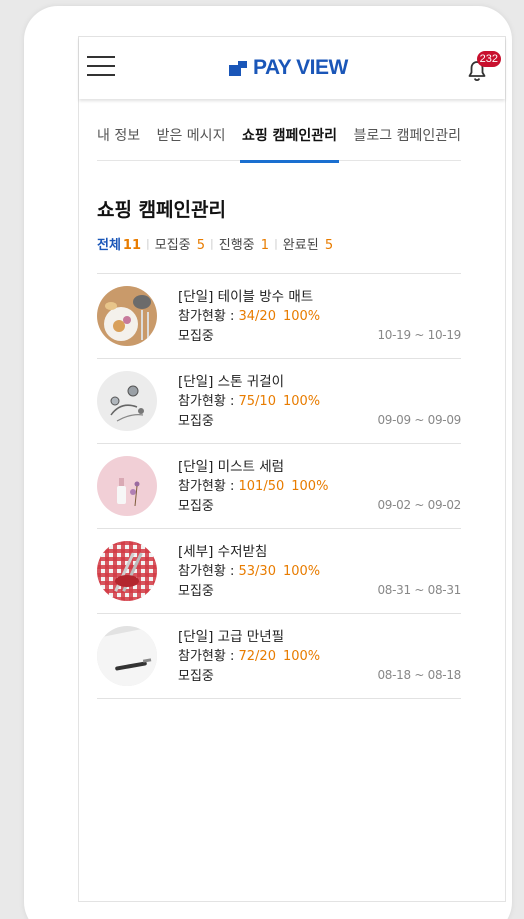 The width and height of the screenshot is (524, 919). I want to click on mypage-tabs: 내 정보 받은 메시지 쇼핑 캠페인관리 블로그 캠페인관리, so click(279, 143).